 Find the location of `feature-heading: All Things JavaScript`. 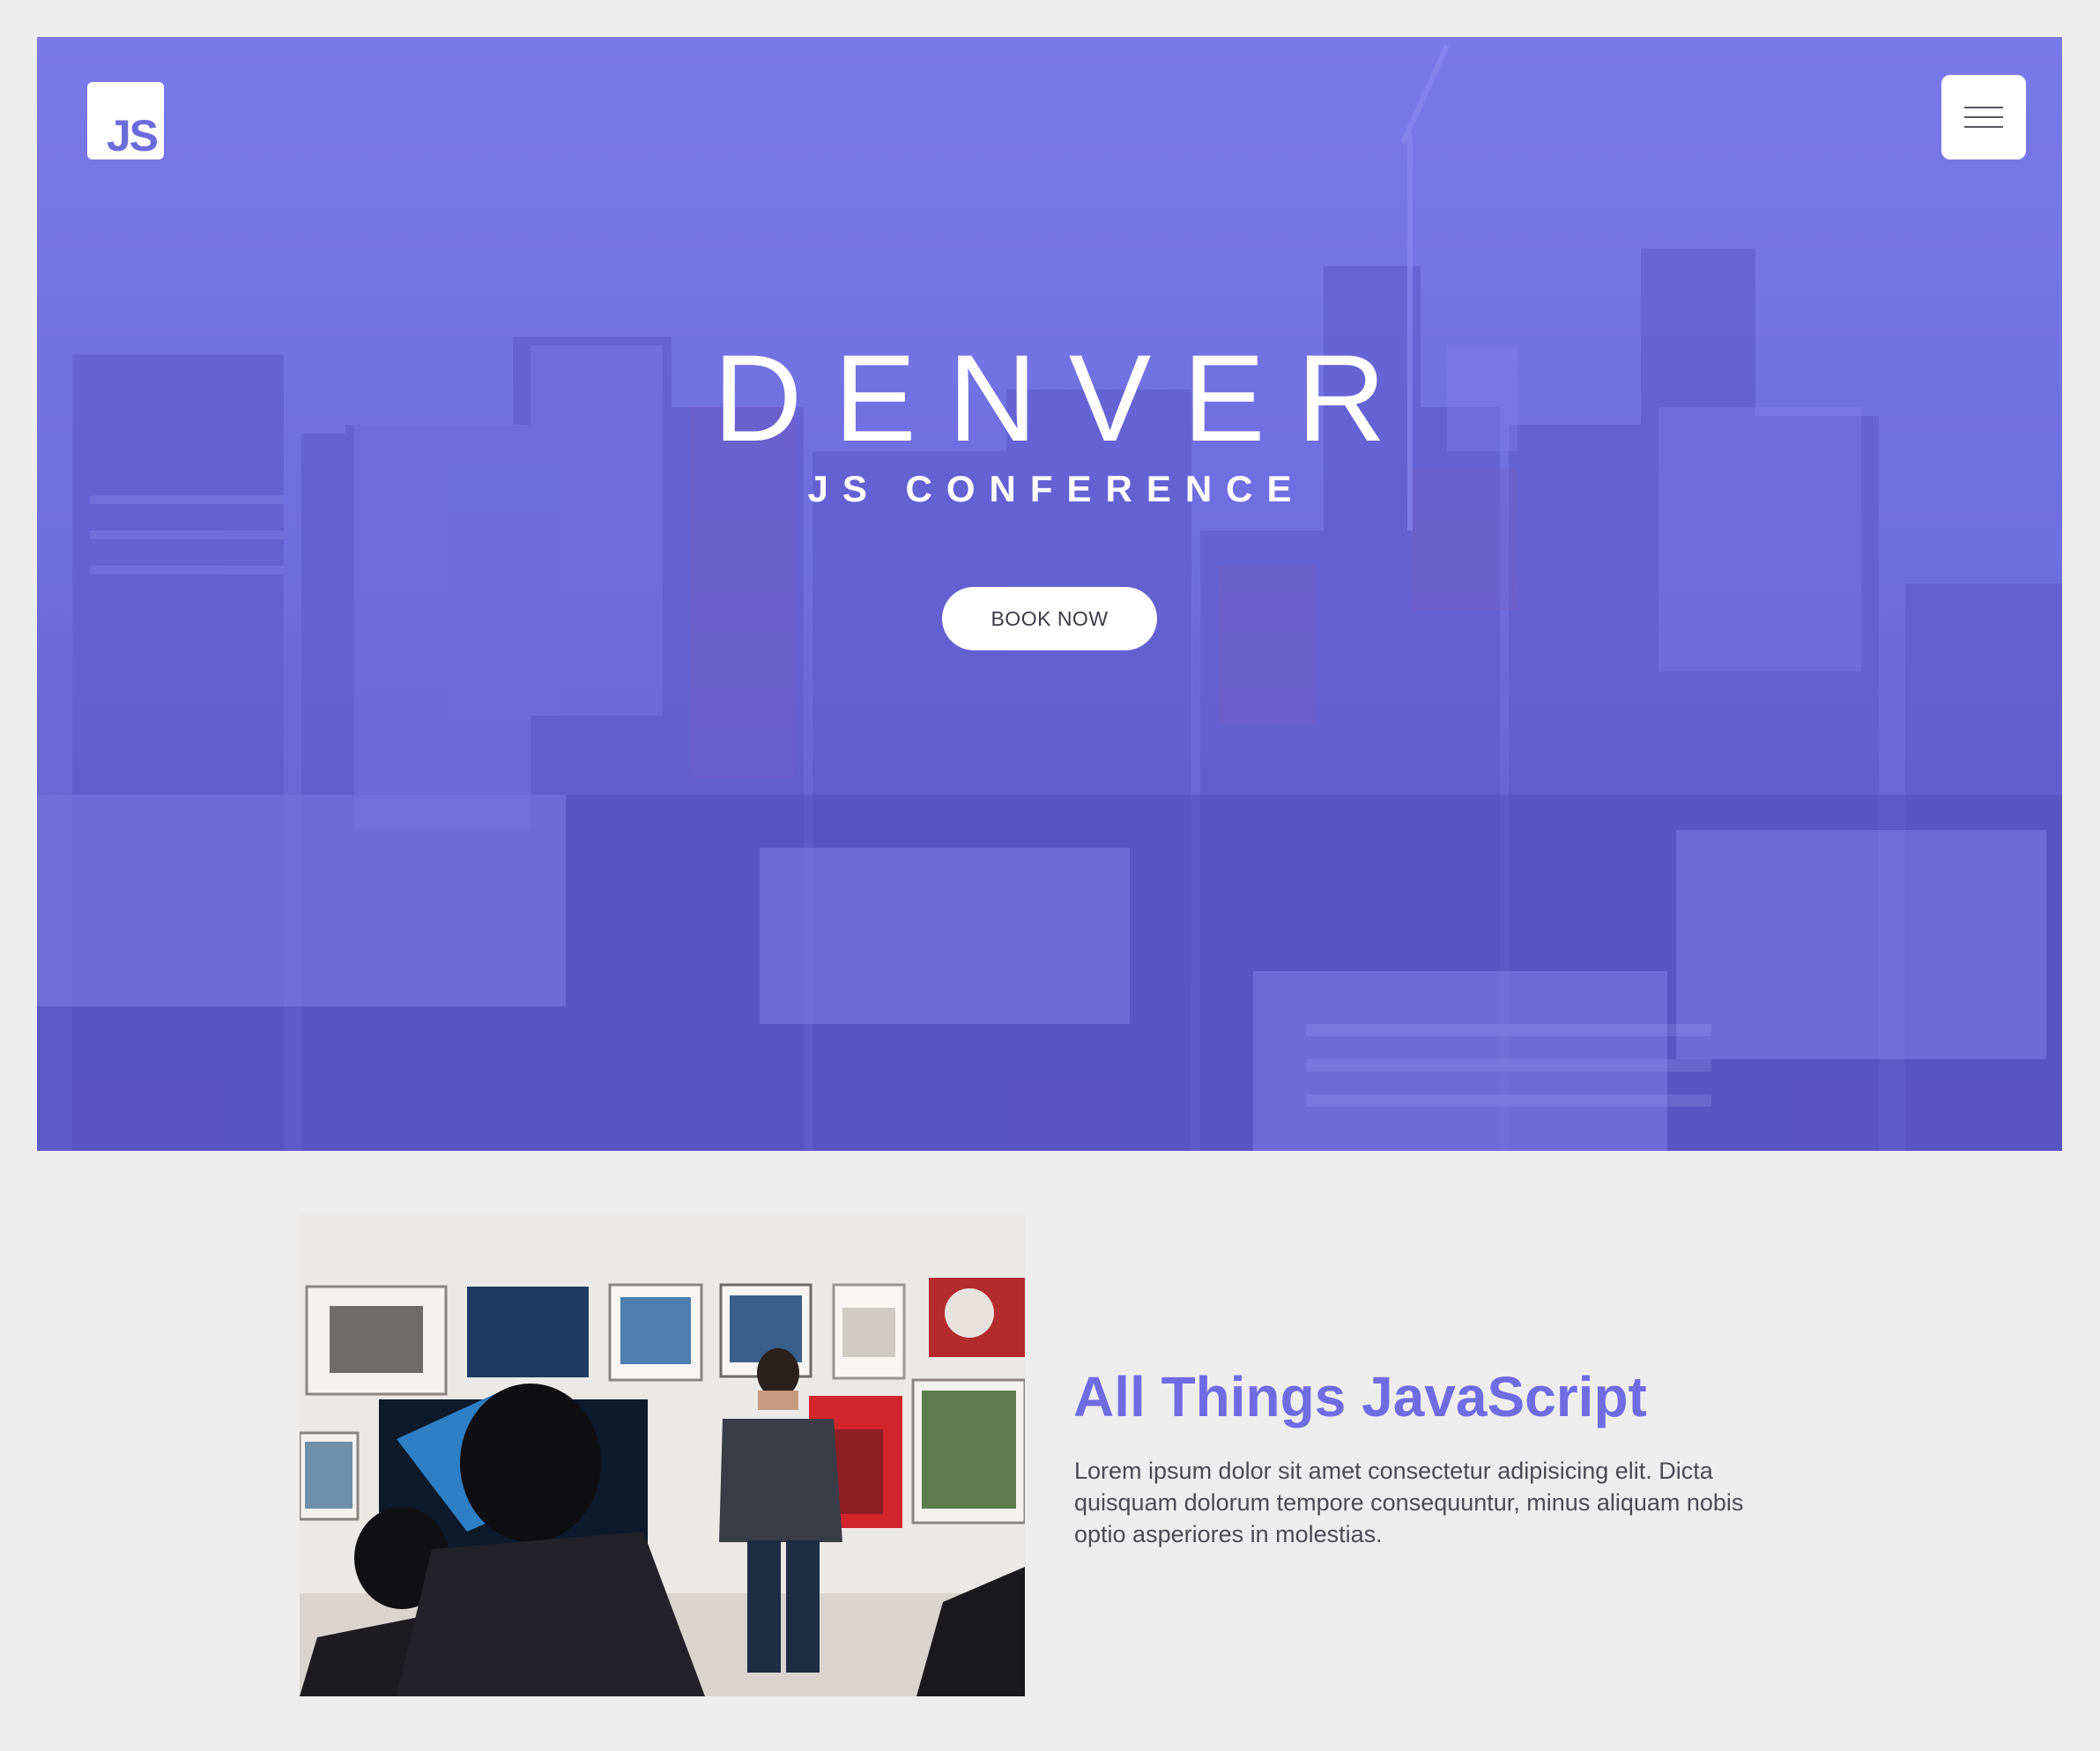

feature-heading: All Things JavaScript is located at coordinates (1360, 1396).